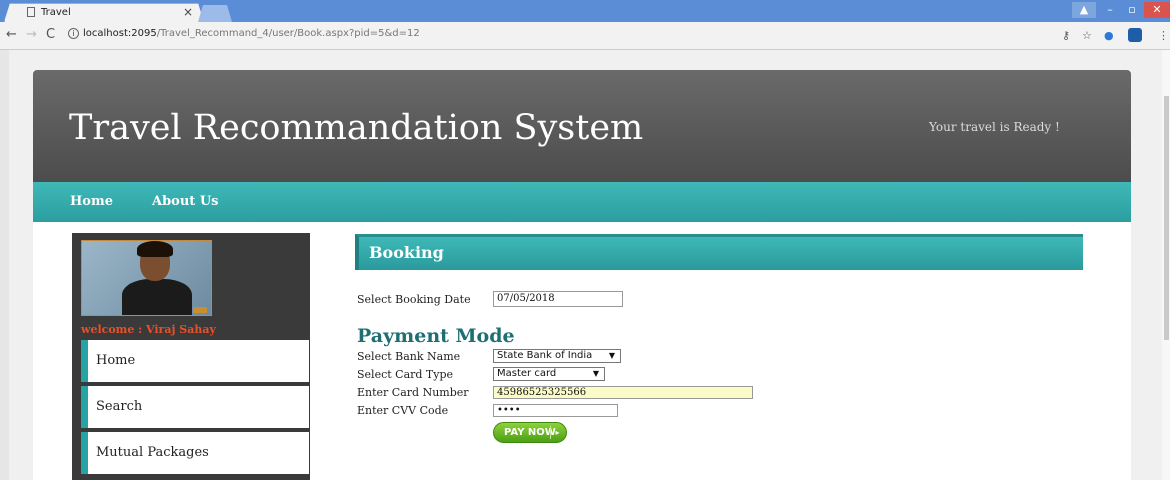 The width and height of the screenshot is (1170, 480). What do you see at coordinates (356, 128) in the screenshot?
I see `site-title: Travel Recommandation System` at bounding box center [356, 128].